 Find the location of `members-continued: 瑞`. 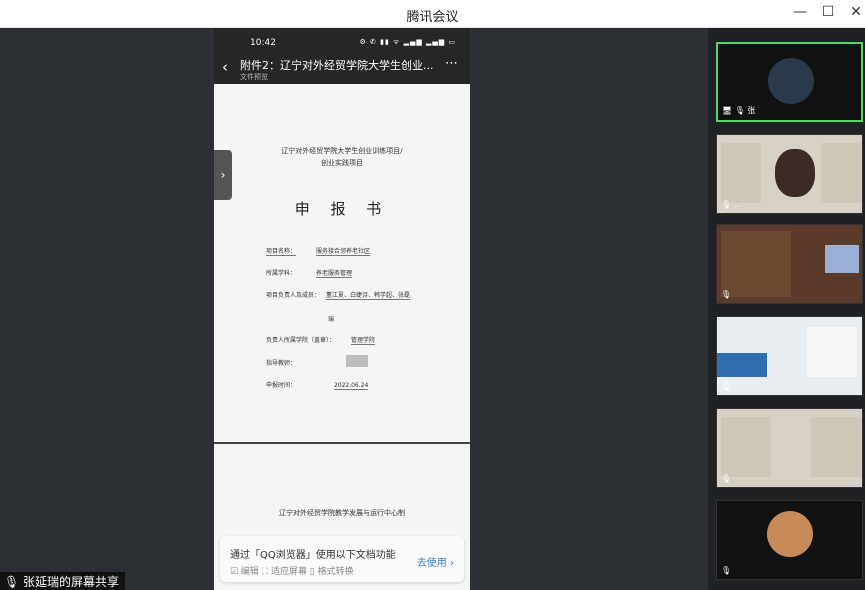

members-continued: 瑞 is located at coordinates (331, 319).